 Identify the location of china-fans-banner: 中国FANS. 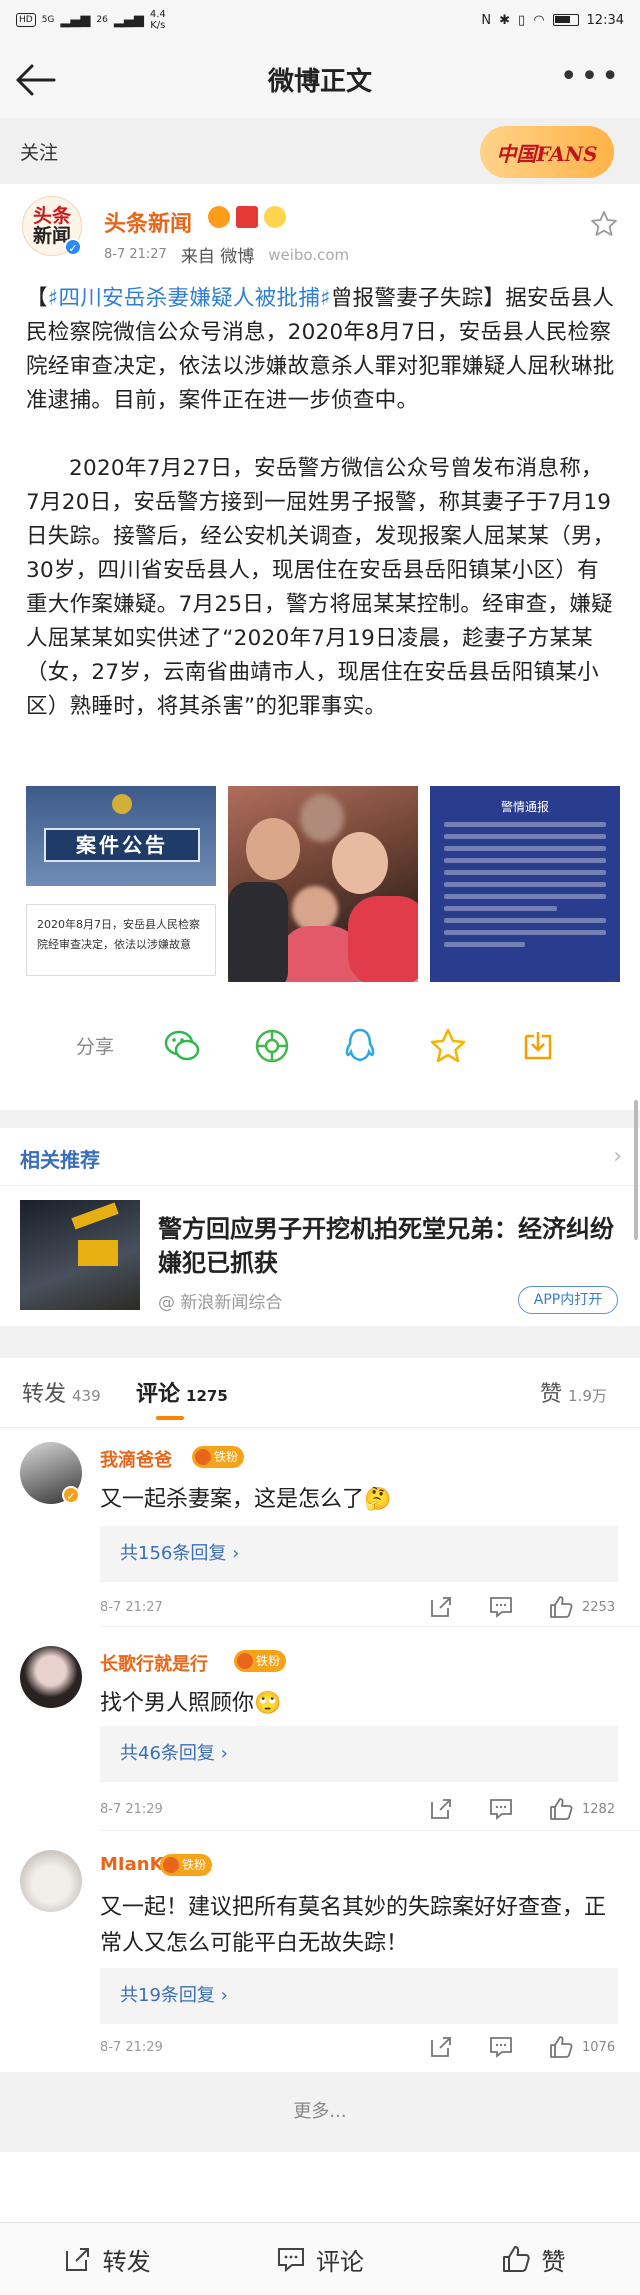
(547, 152).